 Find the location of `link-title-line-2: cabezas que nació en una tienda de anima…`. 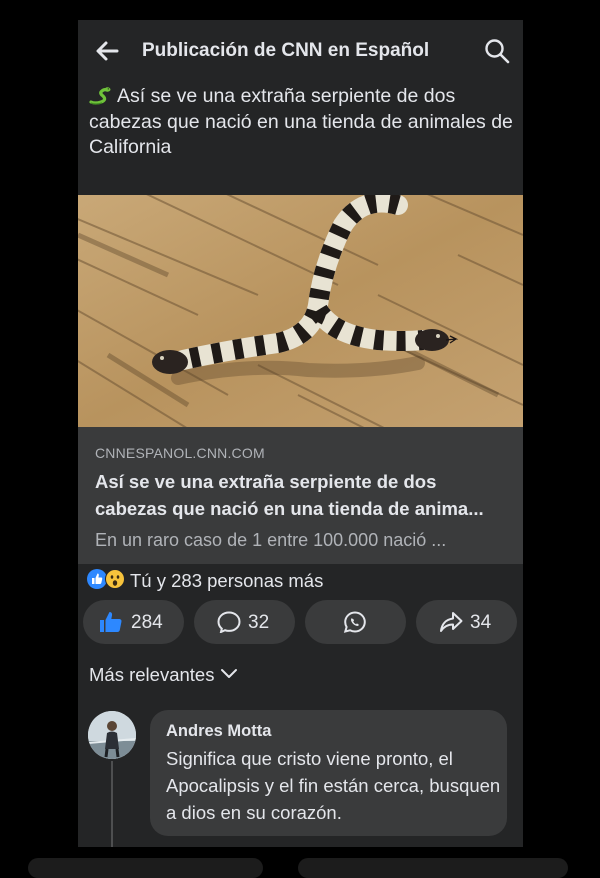

link-title-line-2: cabezas que nació en una tienda de anima… is located at coordinates (289, 508).